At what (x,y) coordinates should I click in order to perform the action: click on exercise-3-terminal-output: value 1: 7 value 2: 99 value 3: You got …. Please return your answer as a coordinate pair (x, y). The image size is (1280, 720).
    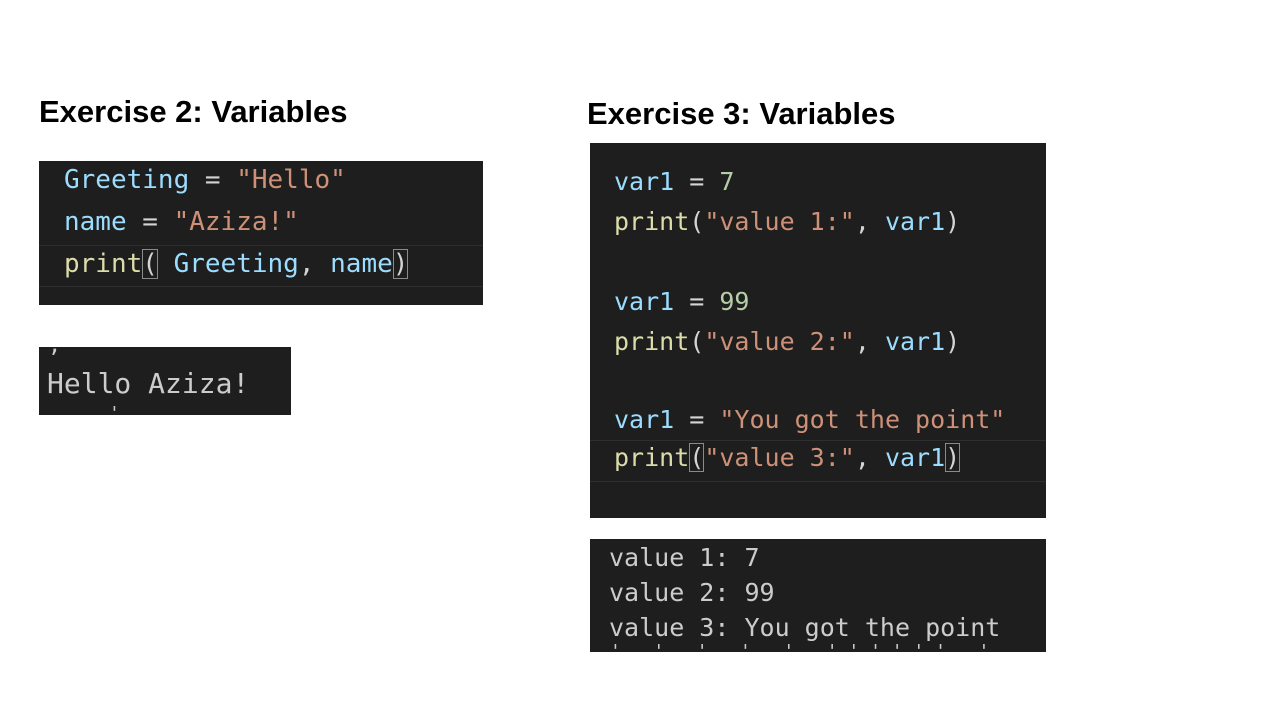
    Looking at the image, I should click on (818, 595).